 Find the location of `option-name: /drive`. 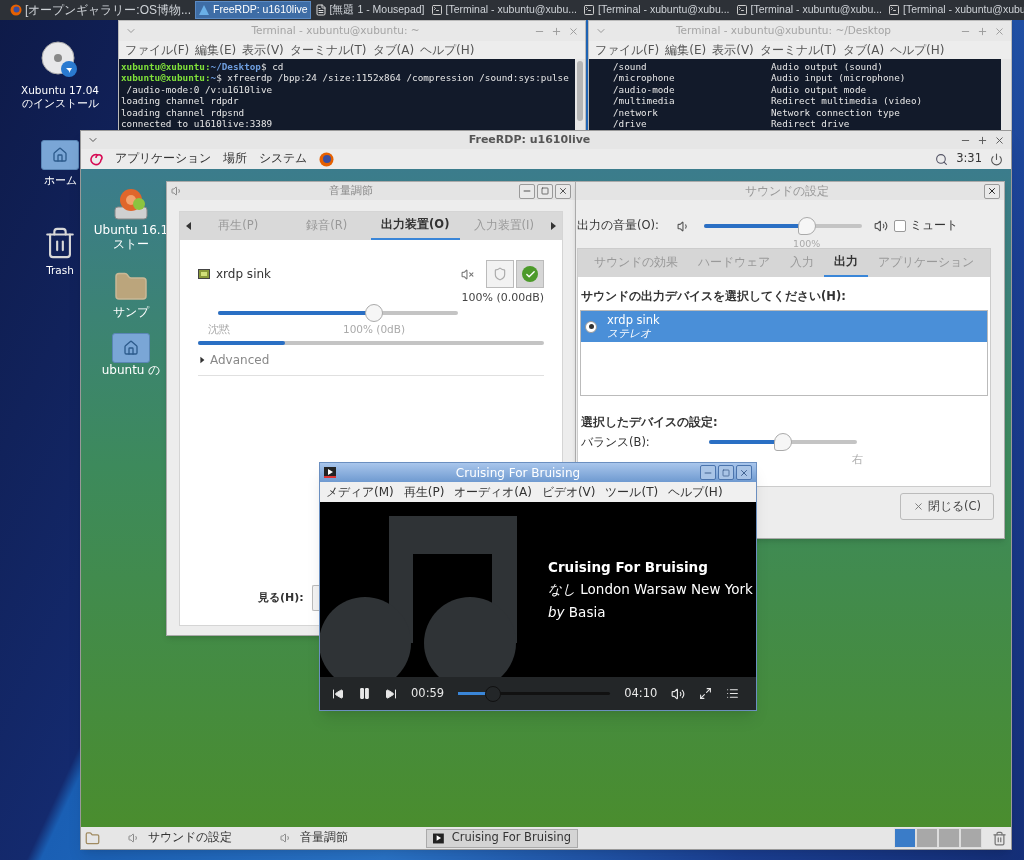

option-name: /drive is located at coordinates (630, 124).